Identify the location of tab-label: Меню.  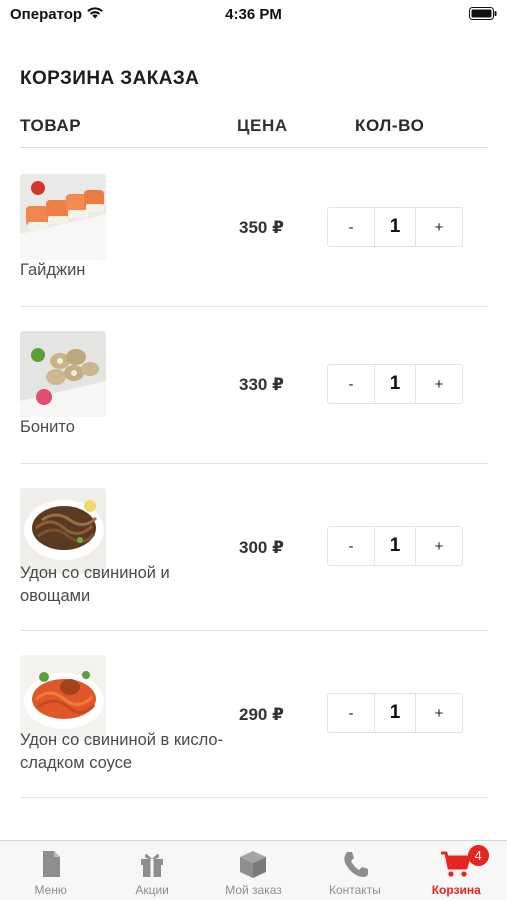
(50, 890).